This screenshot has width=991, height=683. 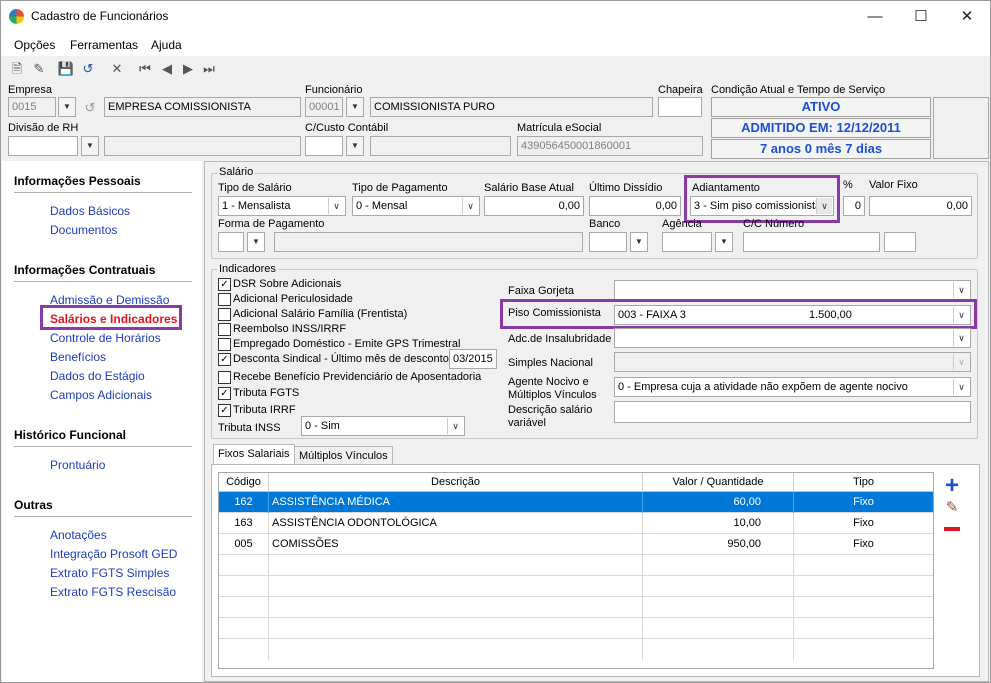 What do you see at coordinates (718, 482) in the screenshot?
I see `column-header-valor: Valor / Quantidade` at bounding box center [718, 482].